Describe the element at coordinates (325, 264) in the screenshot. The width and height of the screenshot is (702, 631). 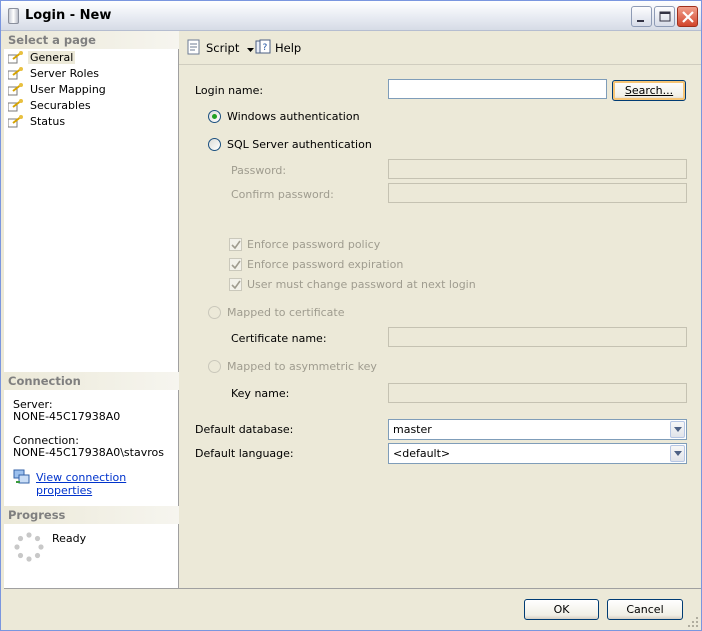
I see `enforce-expiration-label: Enforce password expiration` at that location.